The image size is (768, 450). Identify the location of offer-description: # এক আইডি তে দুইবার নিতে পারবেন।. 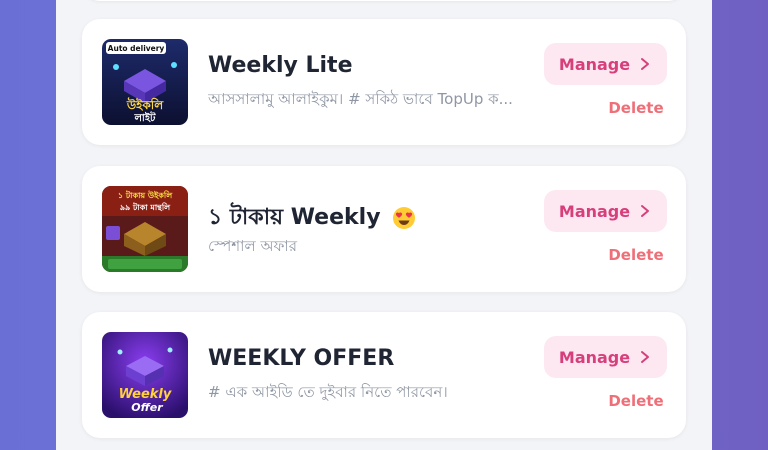
(328, 392).